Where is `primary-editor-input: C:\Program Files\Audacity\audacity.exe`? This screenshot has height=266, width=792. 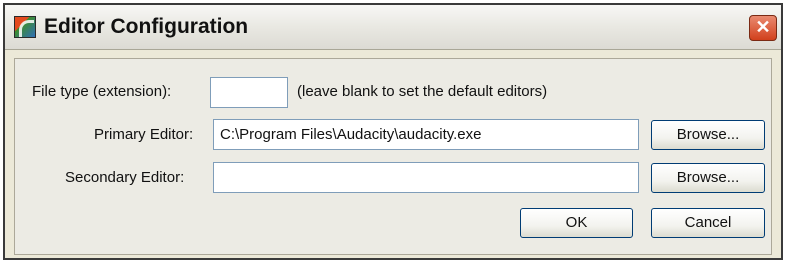 primary-editor-input: C:\Program Files\Audacity\audacity.exe is located at coordinates (426, 134).